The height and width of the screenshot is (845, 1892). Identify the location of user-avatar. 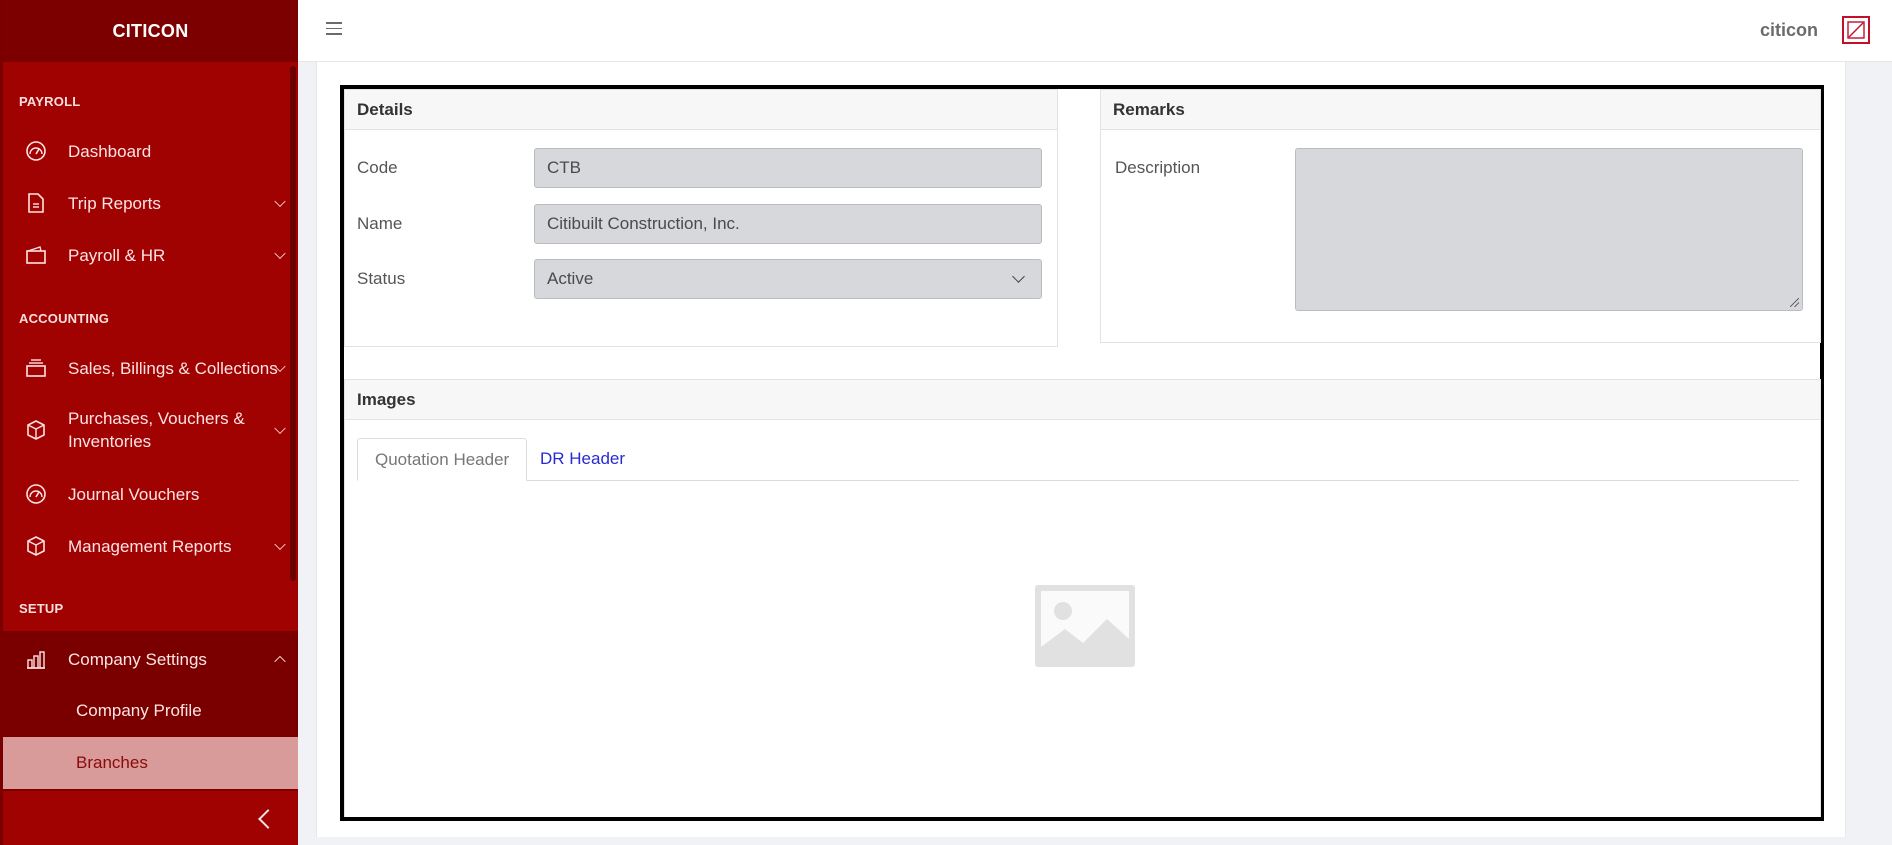
(1856, 30).